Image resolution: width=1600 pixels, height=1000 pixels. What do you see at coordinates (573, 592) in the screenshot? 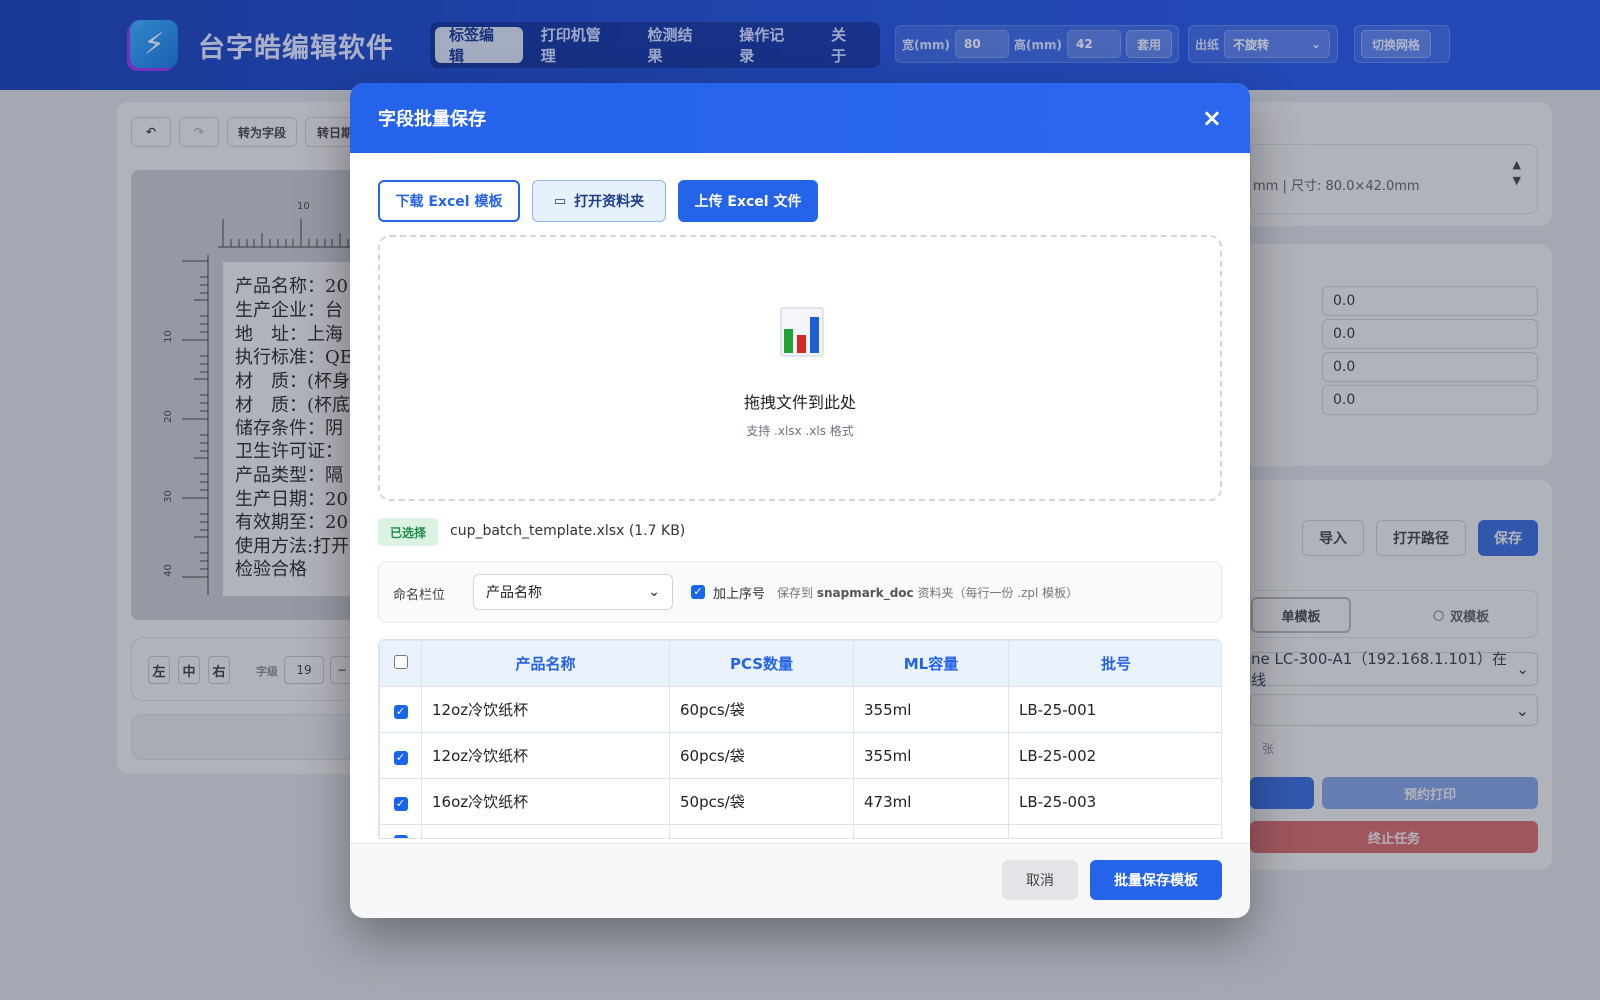
I see `naming-field-select: 产品名称 ⌄` at bounding box center [573, 592].